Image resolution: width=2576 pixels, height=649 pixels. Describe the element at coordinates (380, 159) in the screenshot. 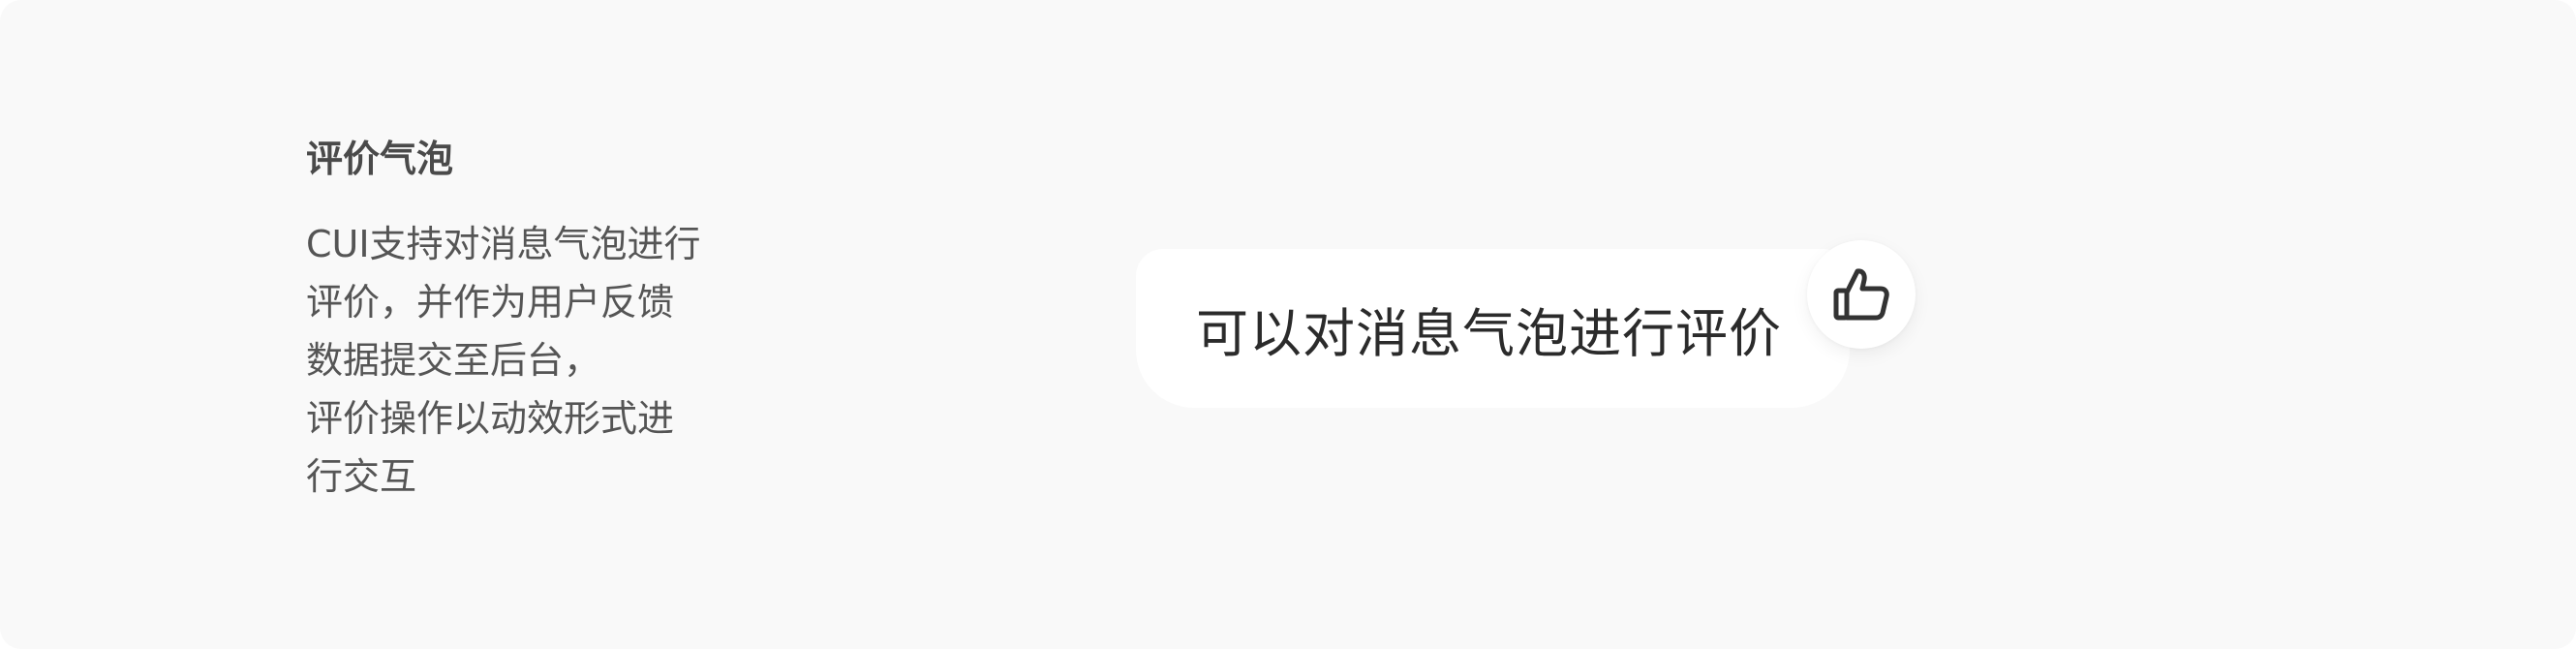

I see `section-title: 评价气泡` at that location.